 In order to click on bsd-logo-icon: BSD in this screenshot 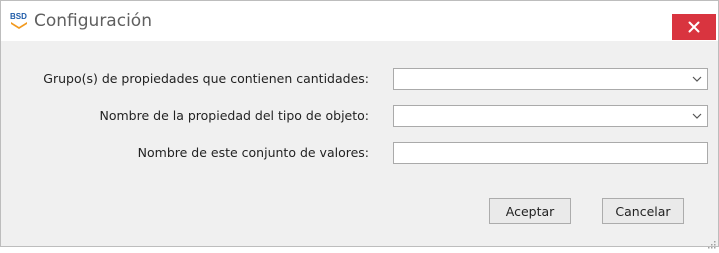, I will do `click(19, 20)`.